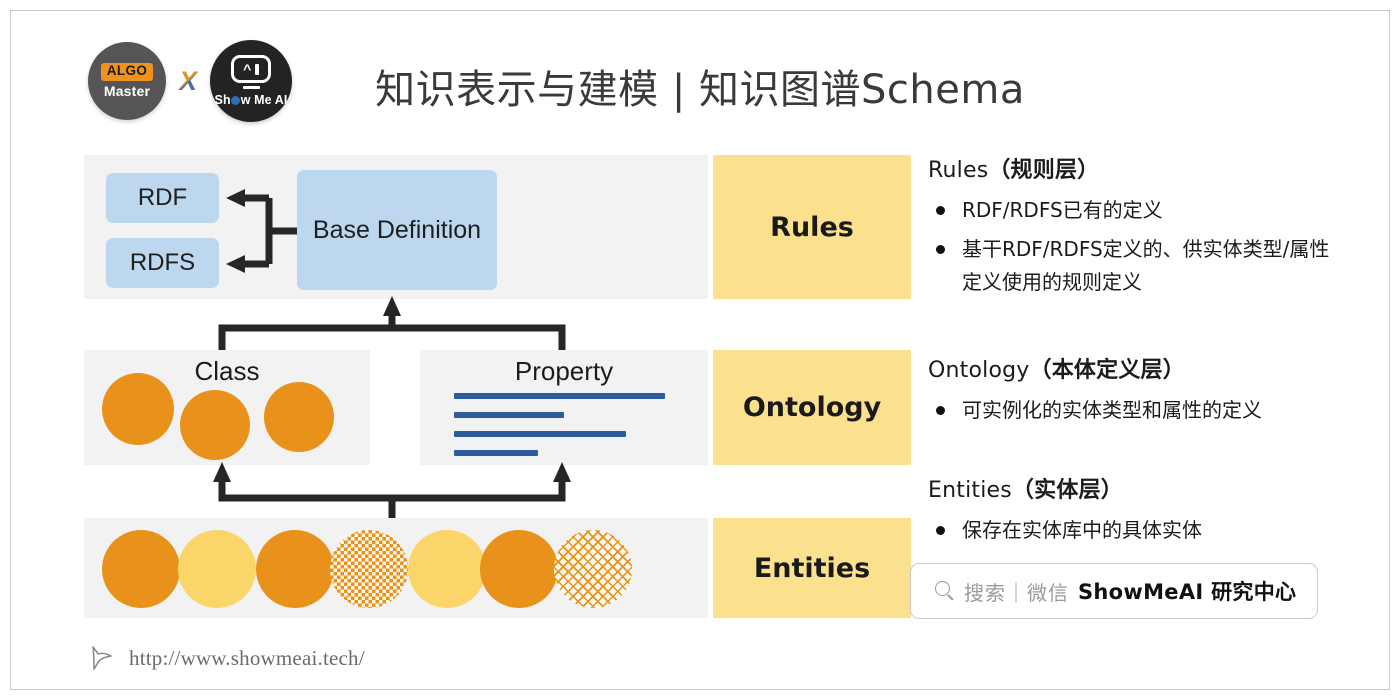  What do you see at coordinates (1107, 370) in the screenshot?
I see `description-ontology-heading-cn: （本体定义层）` at bounding box center [1107, 370].